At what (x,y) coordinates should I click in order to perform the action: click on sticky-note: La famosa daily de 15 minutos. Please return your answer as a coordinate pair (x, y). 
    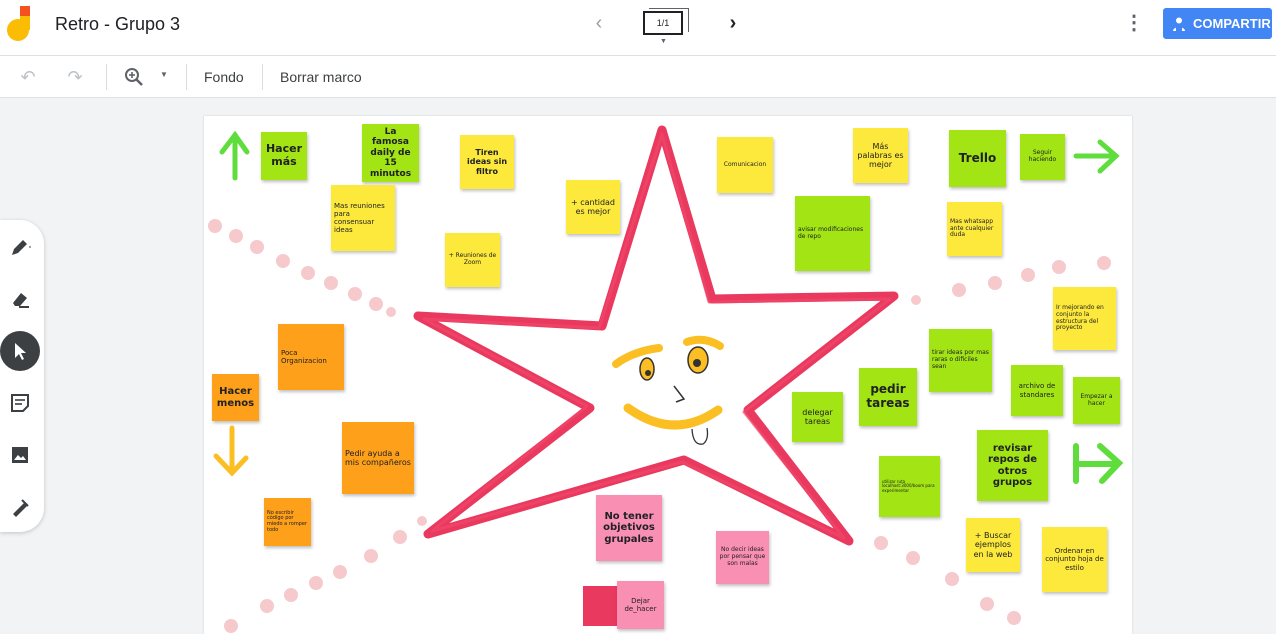
    Looking at the image, I should click on (390, 153).